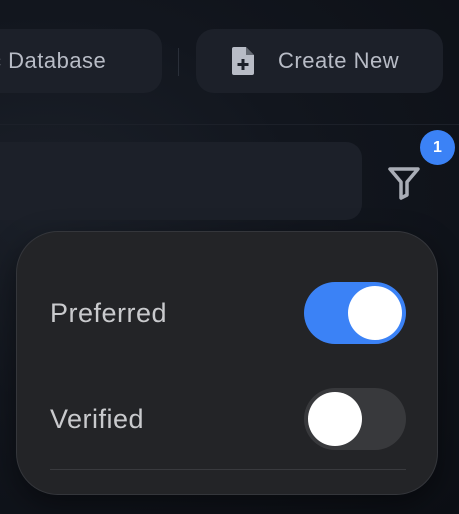  I want to click on filter-button, so click(404, 184).